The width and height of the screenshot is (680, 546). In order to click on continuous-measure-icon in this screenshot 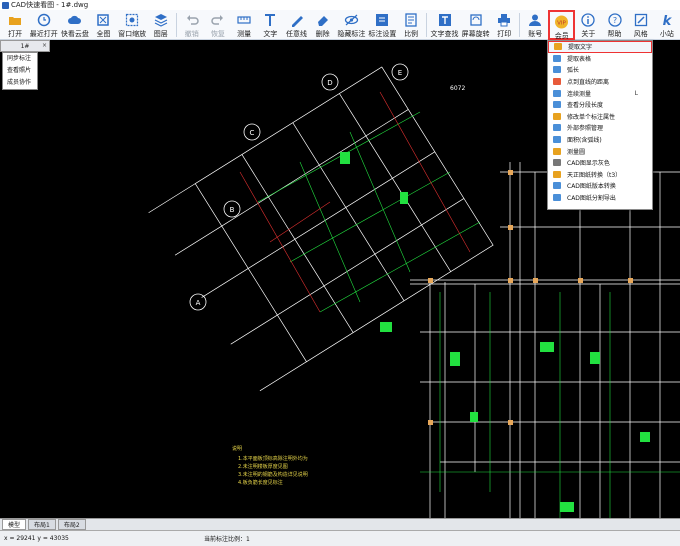, I will do `click(557, 93)`.